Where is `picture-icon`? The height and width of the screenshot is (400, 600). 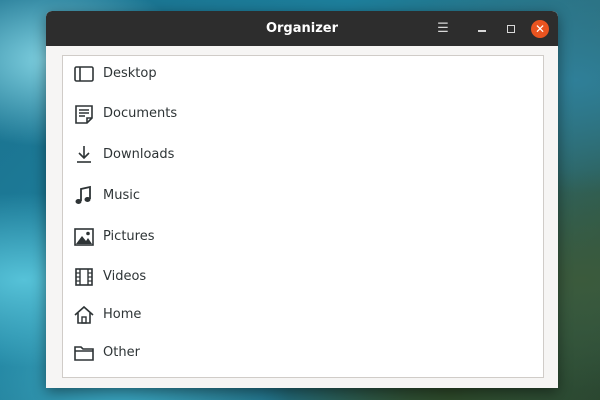 picture-icon is located at coordinates (84, 237).